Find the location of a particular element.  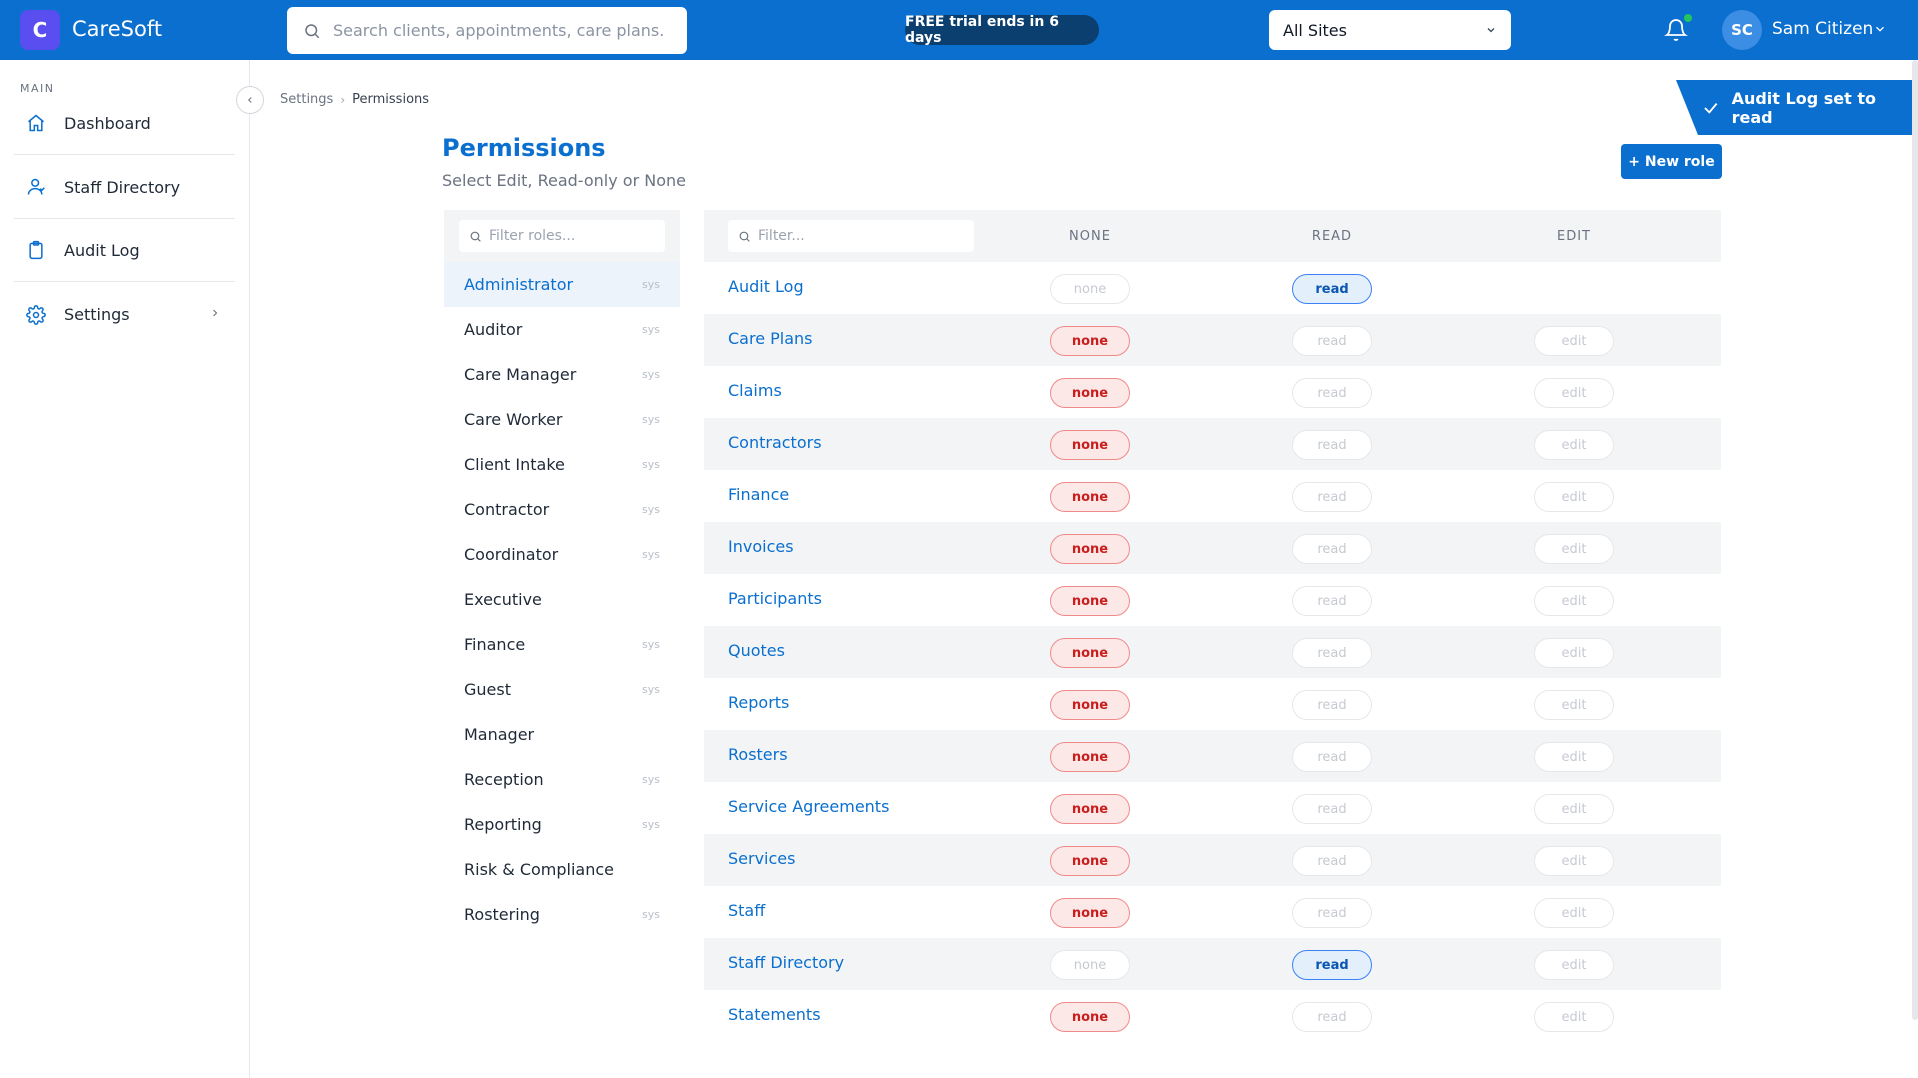

user-name: Sam Citizen is located at coordinates (1822, 29).